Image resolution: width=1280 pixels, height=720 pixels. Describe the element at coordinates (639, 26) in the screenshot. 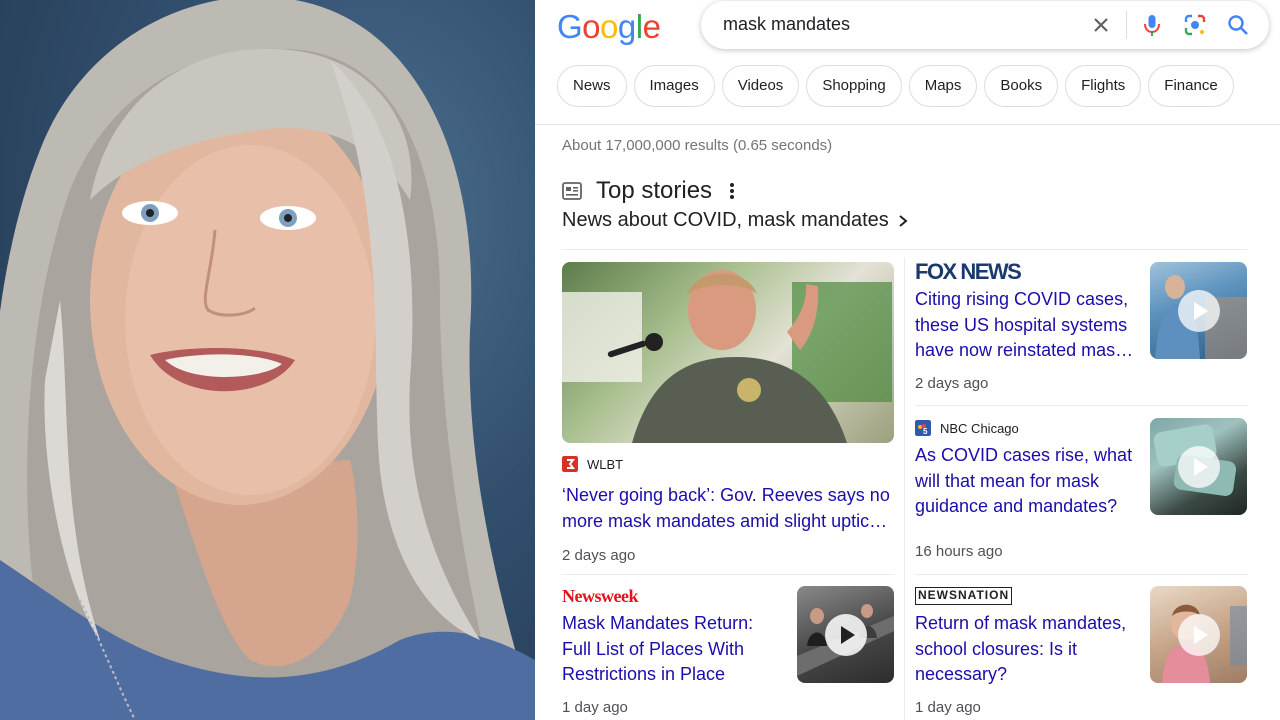

I see `logo-letter: l` at that location.